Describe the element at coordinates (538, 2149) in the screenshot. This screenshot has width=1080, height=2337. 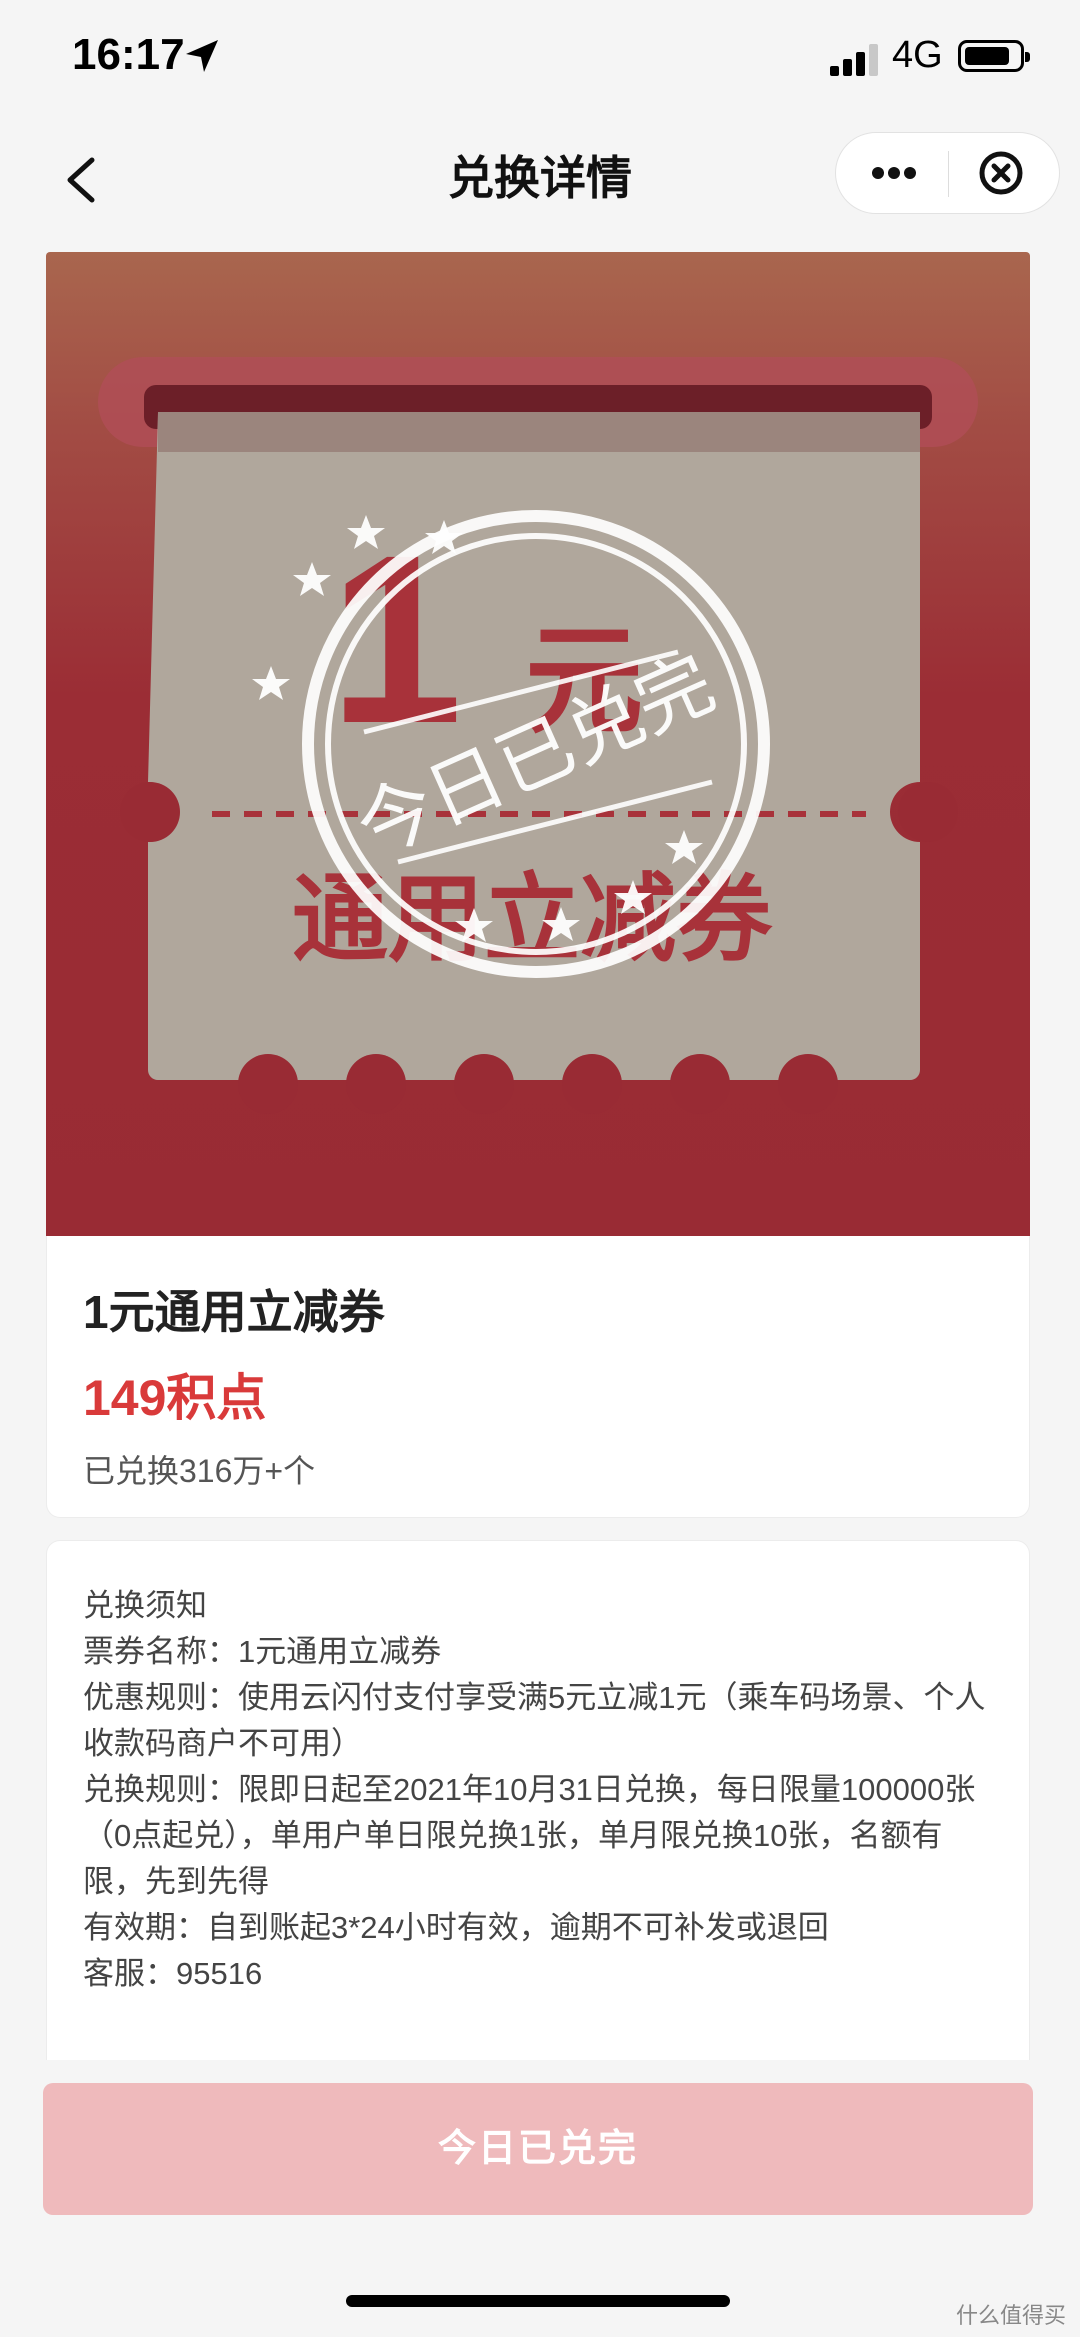
I see `sold-out-button: 今日已兑完` at that location.